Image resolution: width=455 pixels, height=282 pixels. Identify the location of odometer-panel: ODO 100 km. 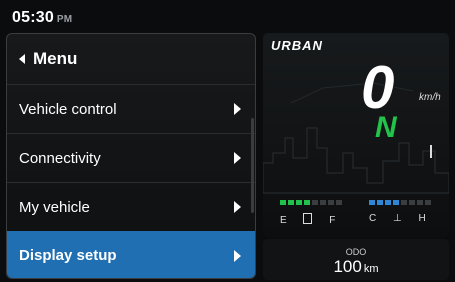
(356, 259).